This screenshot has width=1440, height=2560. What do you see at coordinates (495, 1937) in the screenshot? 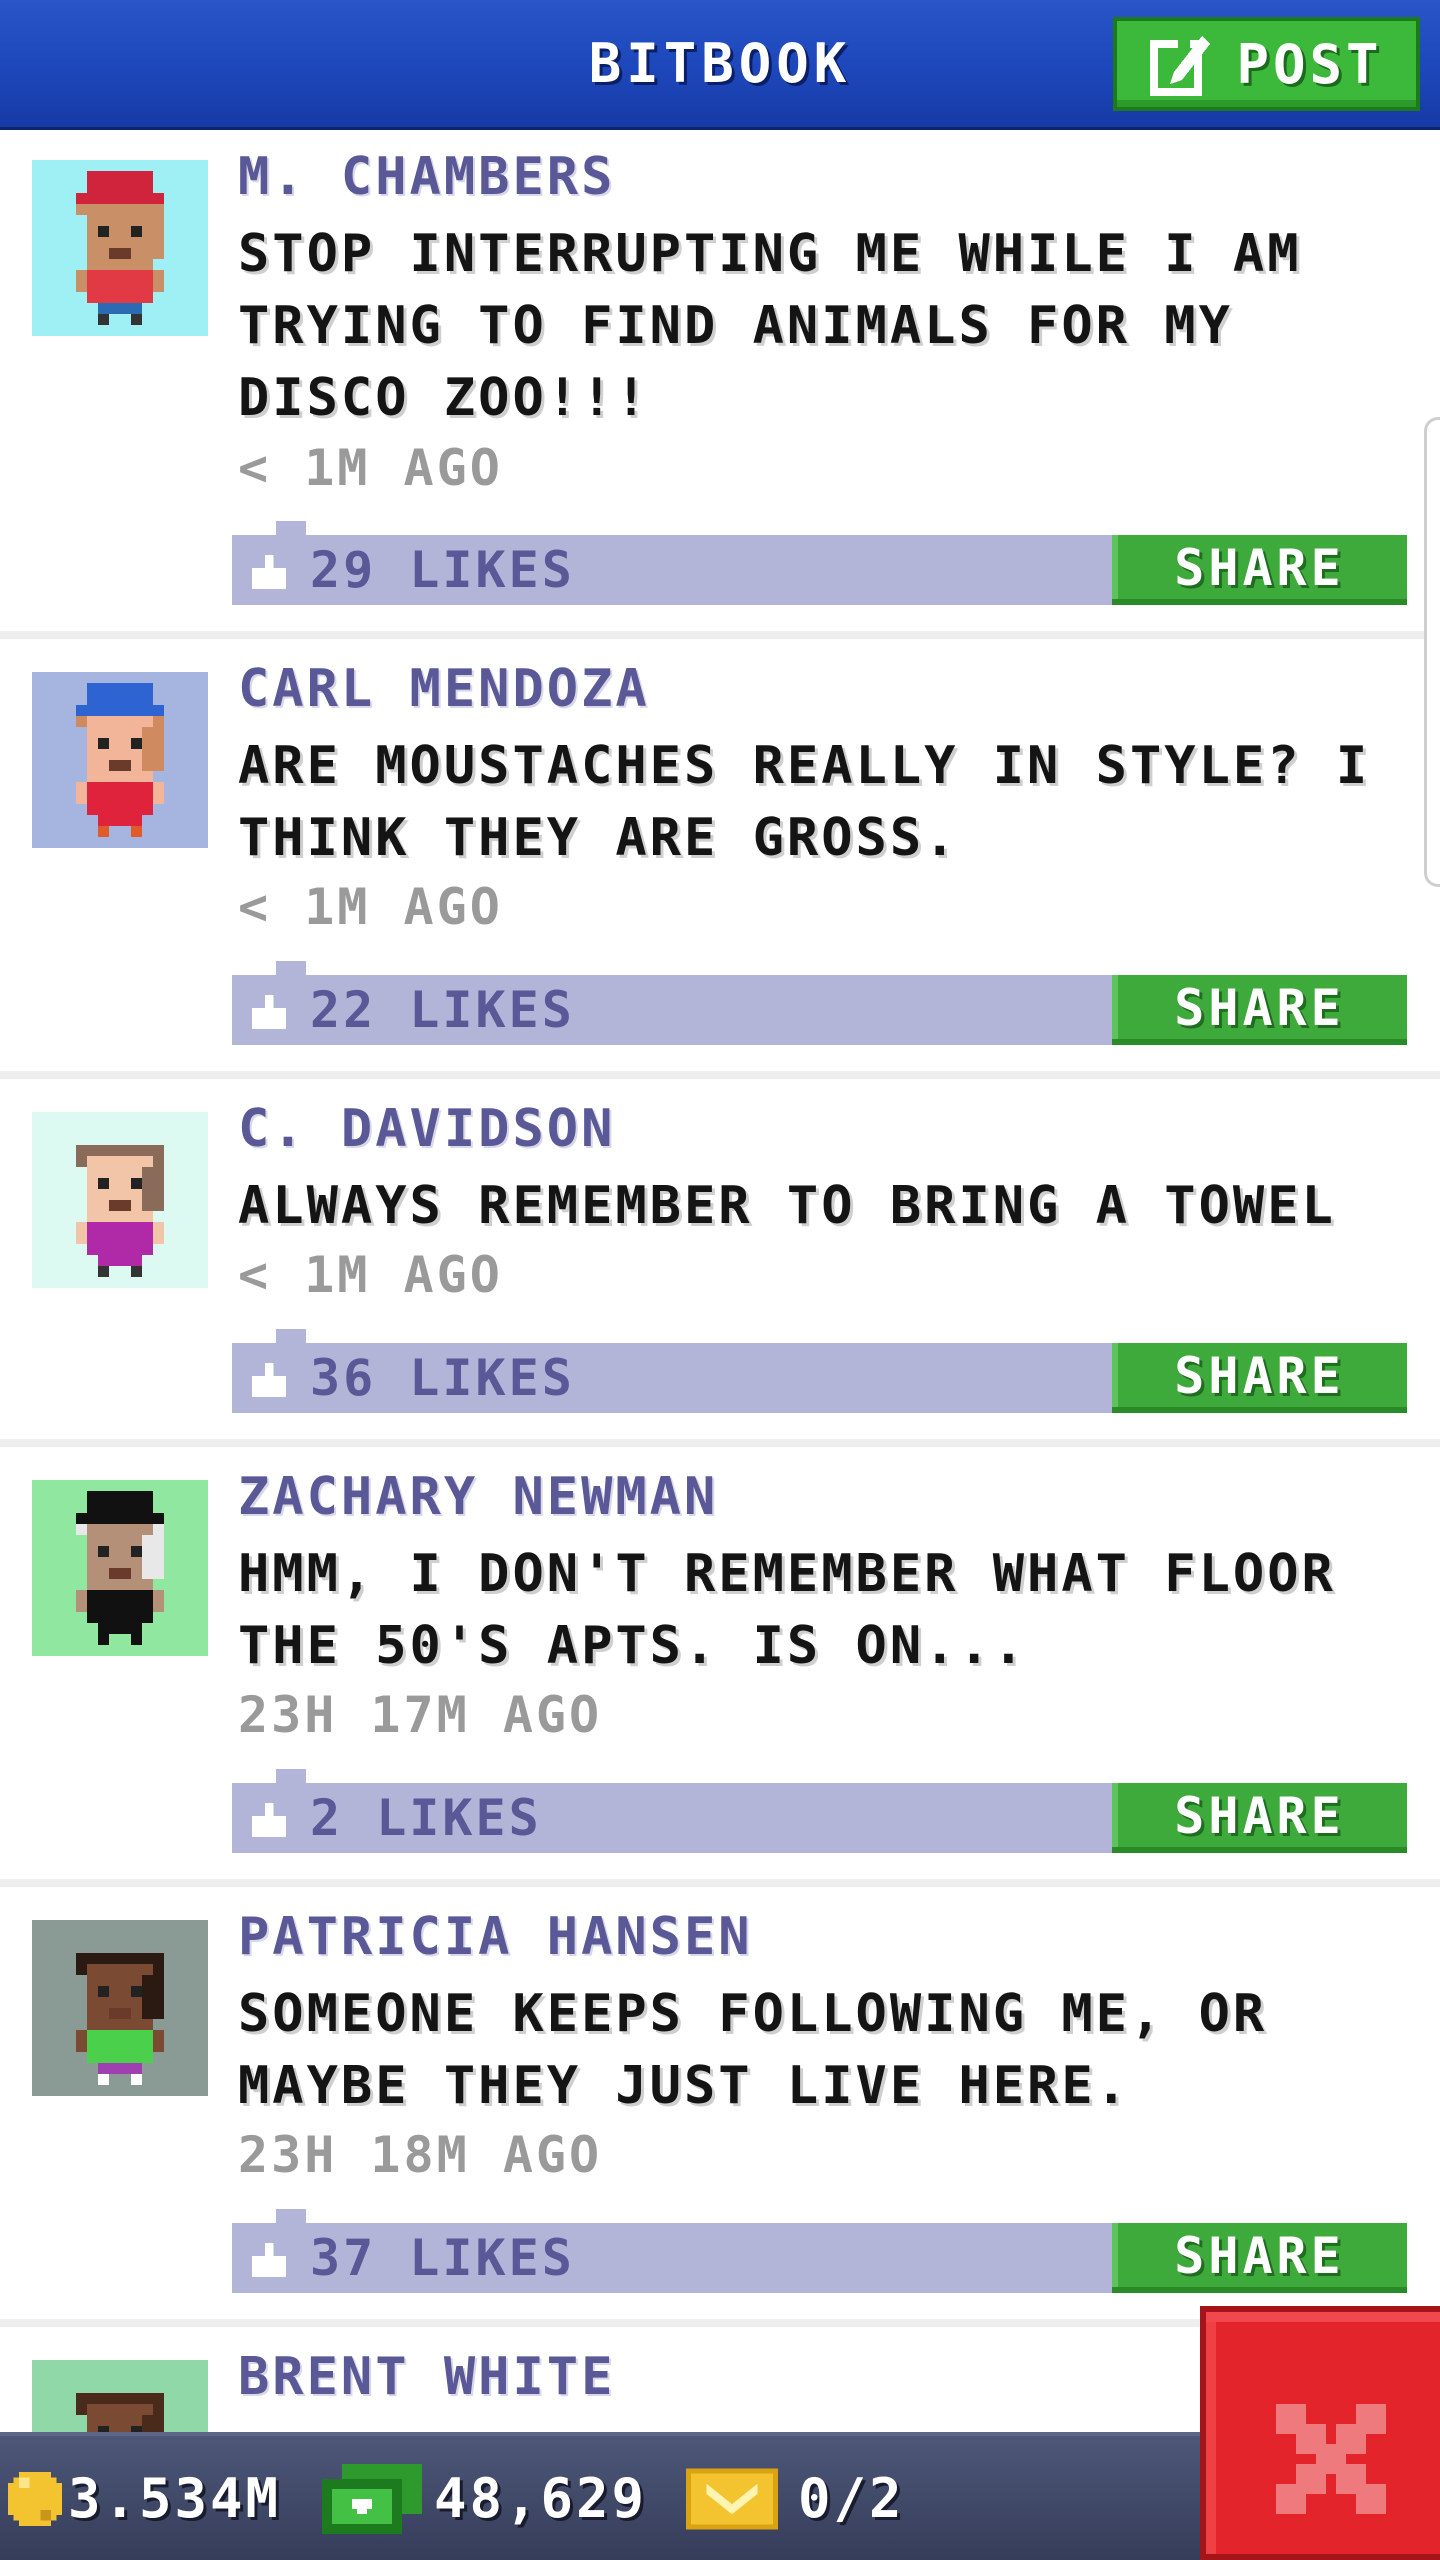
I see `post-author: PATRICIA HANSEN` at bounding box center [495, 1937].